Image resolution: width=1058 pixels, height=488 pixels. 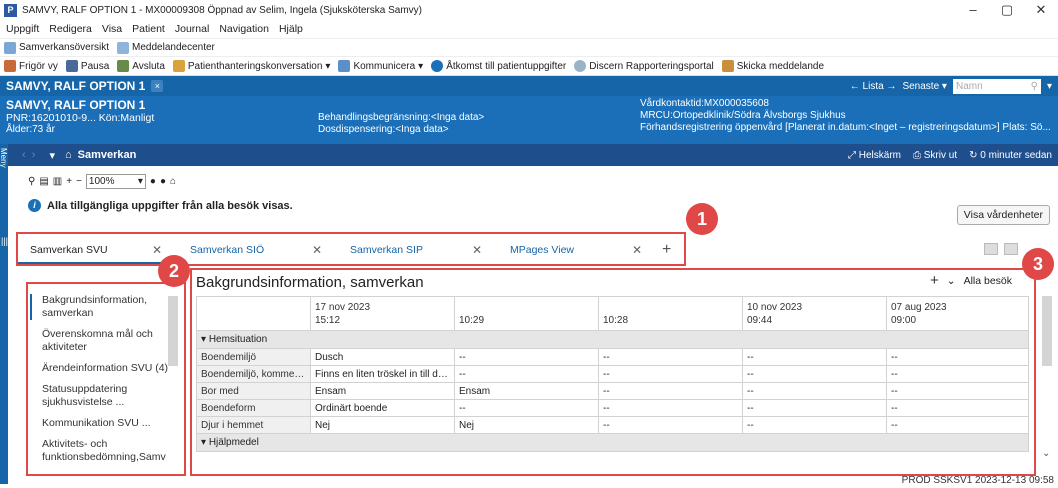 What do you see at coordinates (79, 181) in the screenshot?
I see `zoom-out-icon: −` at bounding box center [79, 181].